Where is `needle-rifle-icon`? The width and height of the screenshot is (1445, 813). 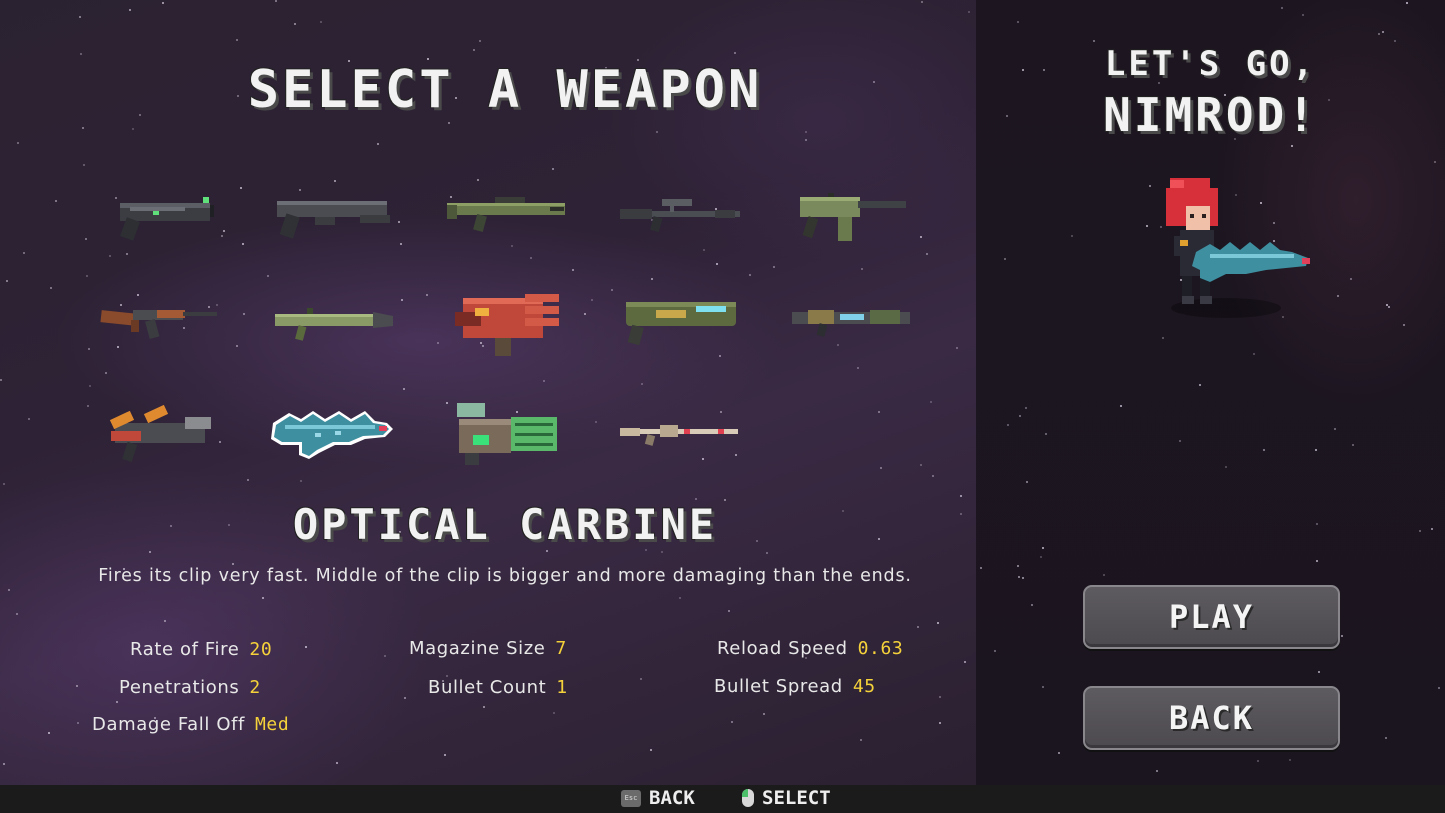 needle-rifle-icon is located at coordinates (679, 435).